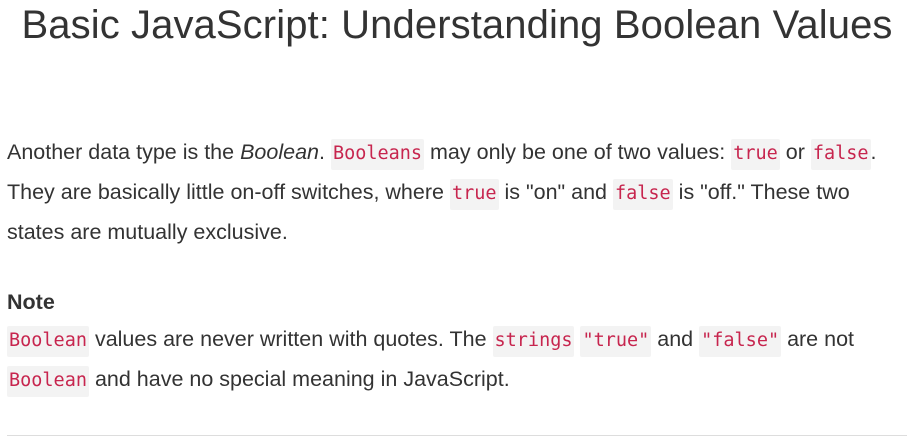  I want to click on inline-code-string-false: "false", so click(740, 341).